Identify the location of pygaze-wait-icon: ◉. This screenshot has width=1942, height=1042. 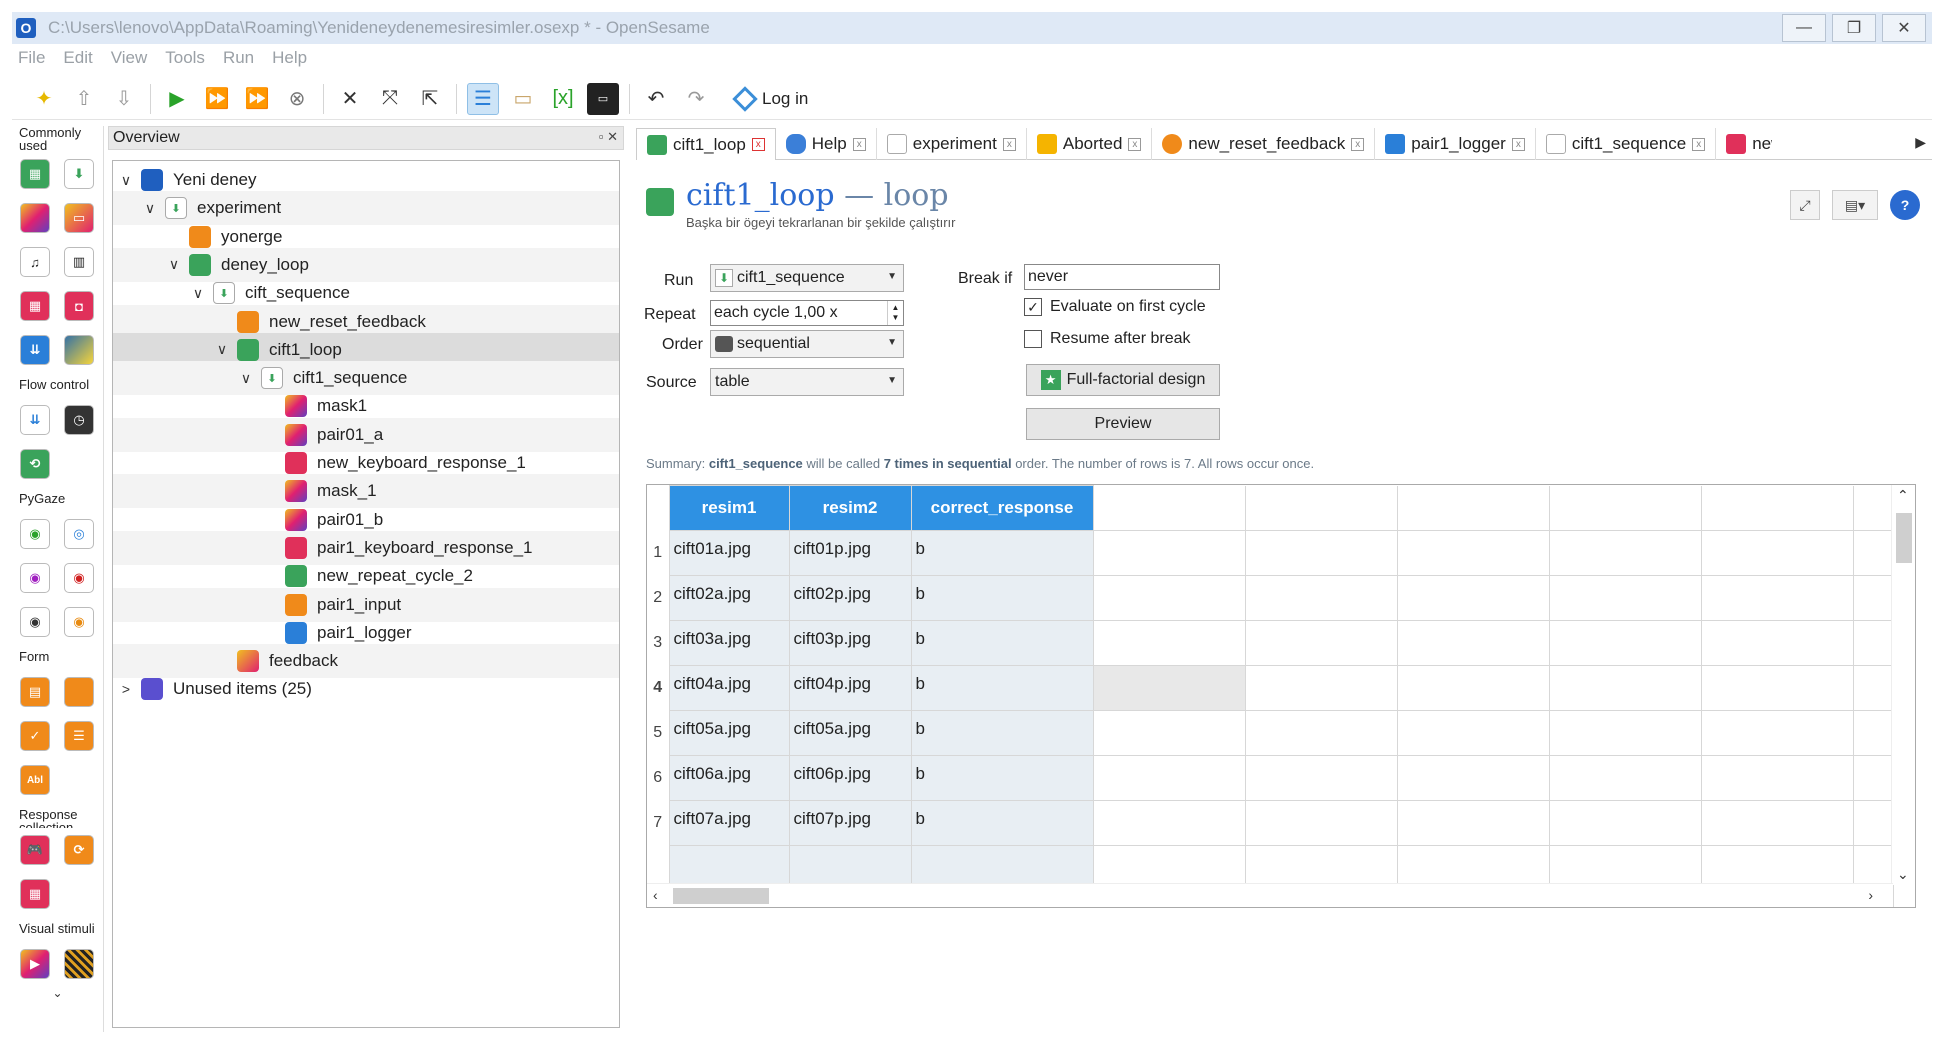
(79, 622).